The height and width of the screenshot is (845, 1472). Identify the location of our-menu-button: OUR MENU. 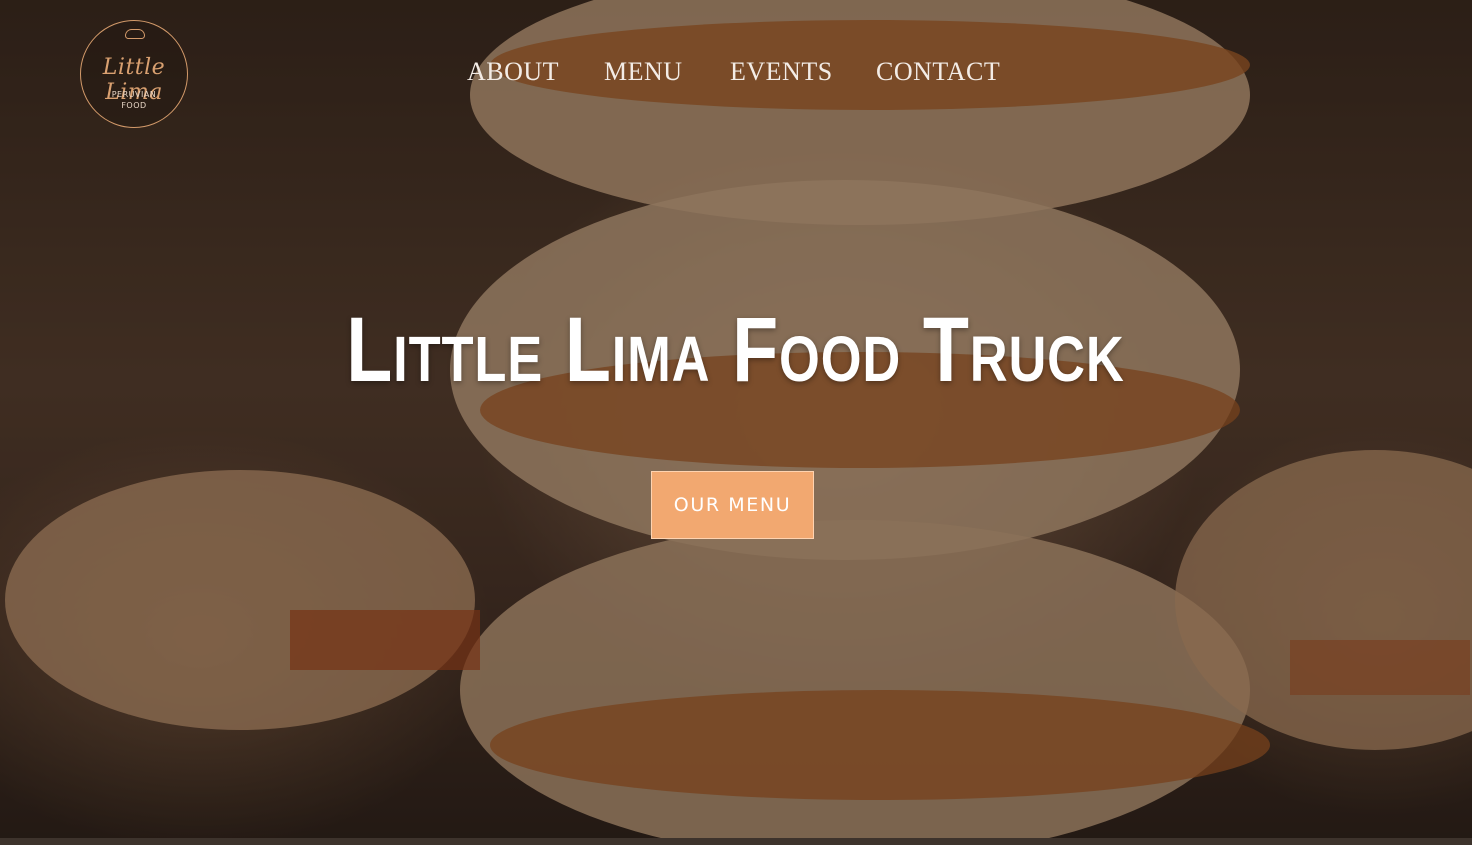
(732, 505).